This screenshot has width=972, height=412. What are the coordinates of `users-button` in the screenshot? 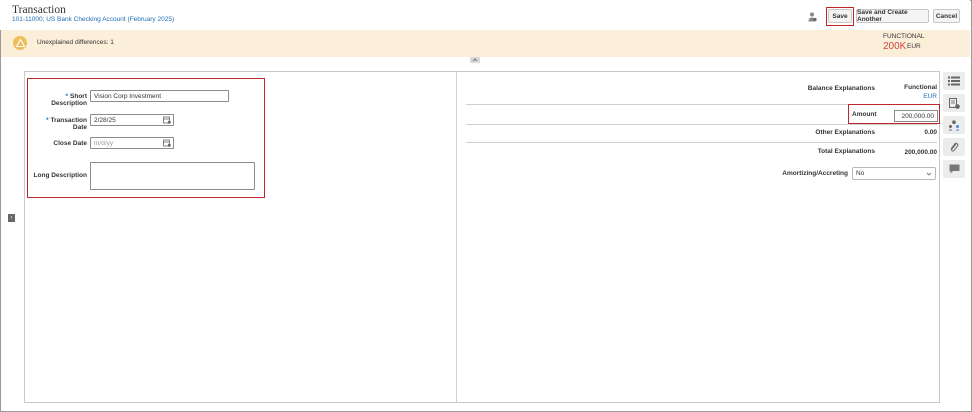 It's located at (954, 125).